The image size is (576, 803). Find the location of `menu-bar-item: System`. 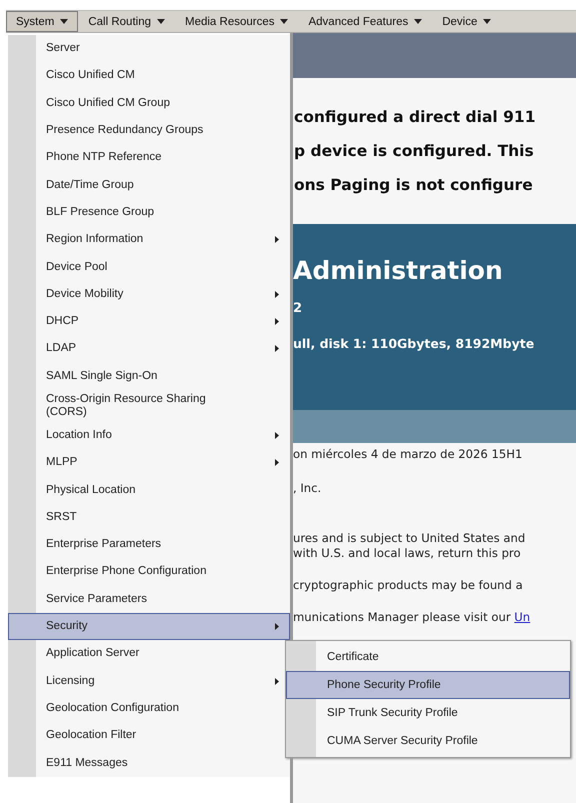

menu-bar-item: System is located at coordinates (42, 21).